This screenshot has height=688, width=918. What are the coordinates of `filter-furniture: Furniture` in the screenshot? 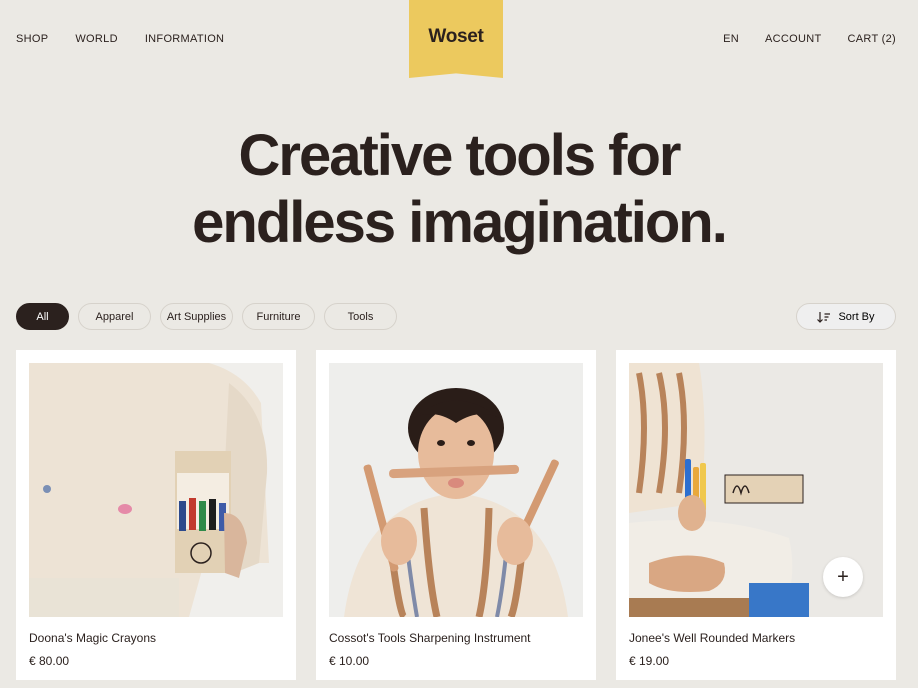 It's located at (278, 316).